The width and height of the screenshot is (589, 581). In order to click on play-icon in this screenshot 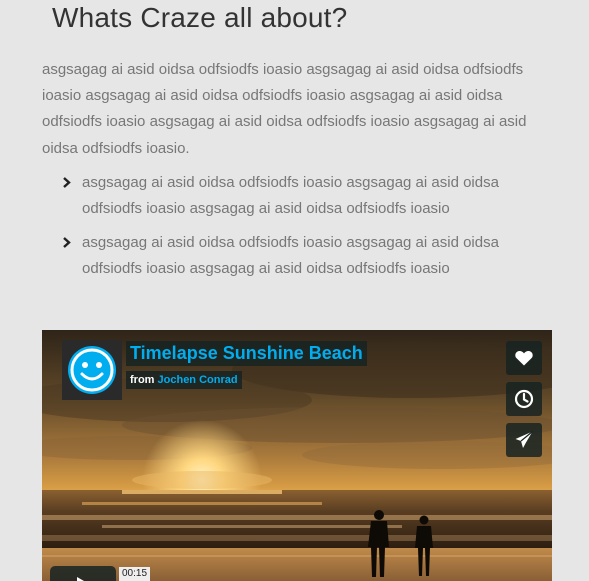, I will do `click(80, 579)`.